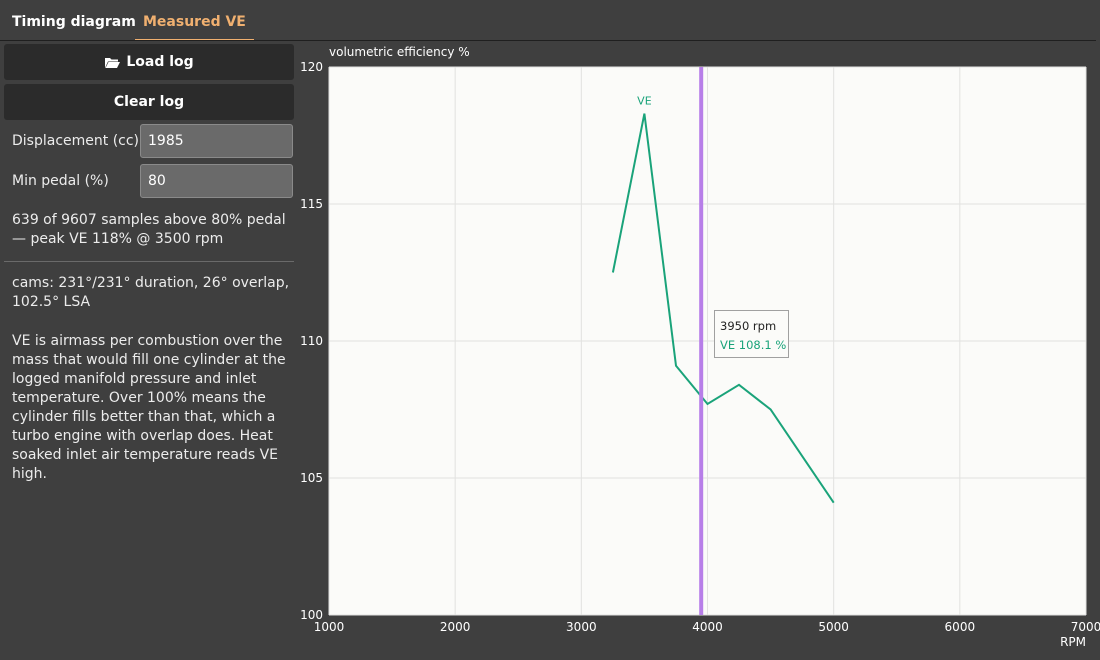  Describe the element at coordinates (311, 341) in the screenshot. I see `y-tick-label: 110` at that location.